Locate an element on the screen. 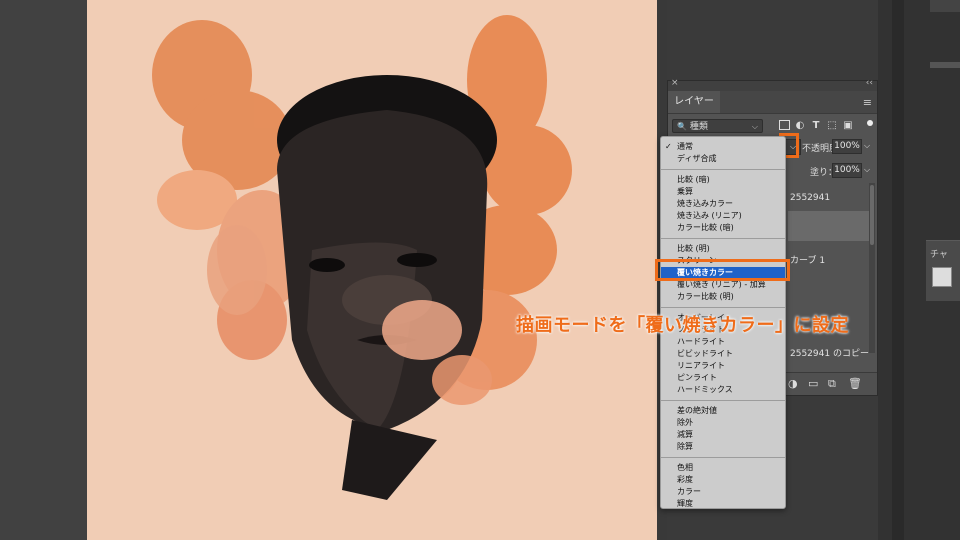 This screenshot has width=960, height=540. layers-scrollbar is located at coordinates (872, 268).